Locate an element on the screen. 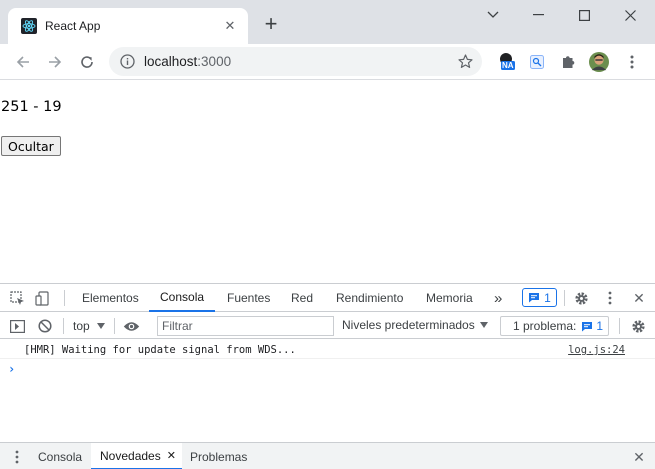 This screenshot has height=469, width=655. issues-count: 1 is located at coordinates (547, 297).